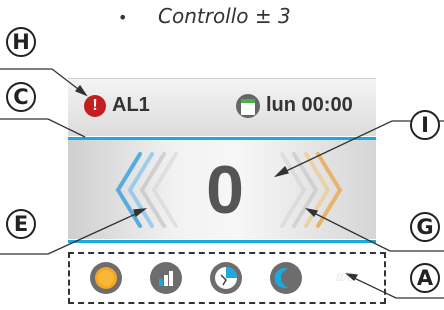 Image resolution: width=444 pixels, height=310 pixels. Describe the element at coordinates (21, 224) in the screenshot. I see `callout-e: E` at that location.